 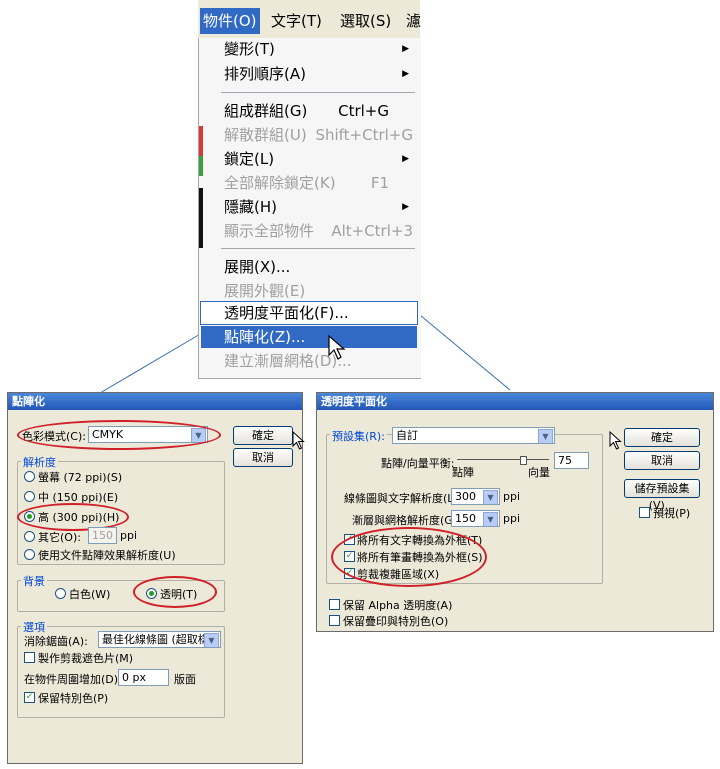 I want to click on dialog-title: 點陣化, so click(x=155, y=401).